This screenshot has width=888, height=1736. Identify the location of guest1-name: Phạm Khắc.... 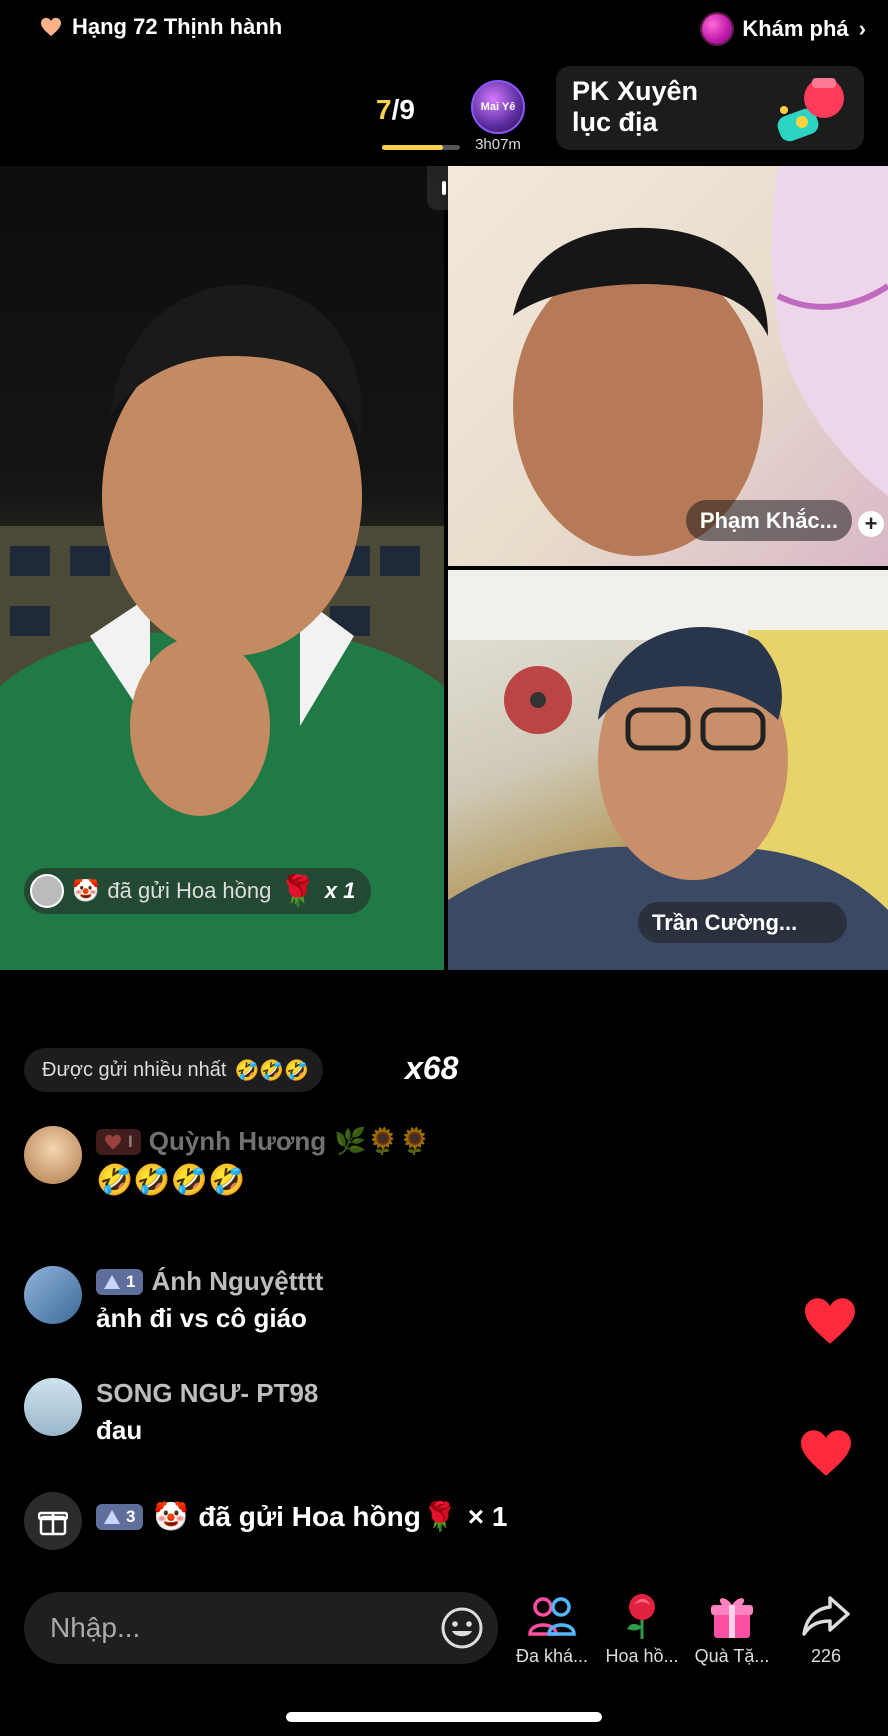
(768, 520).